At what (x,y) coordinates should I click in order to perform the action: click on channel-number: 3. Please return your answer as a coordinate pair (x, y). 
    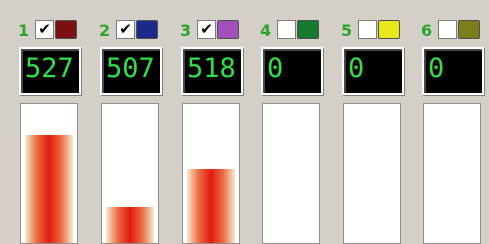
    Looking at the image, I should click on (186, 30).